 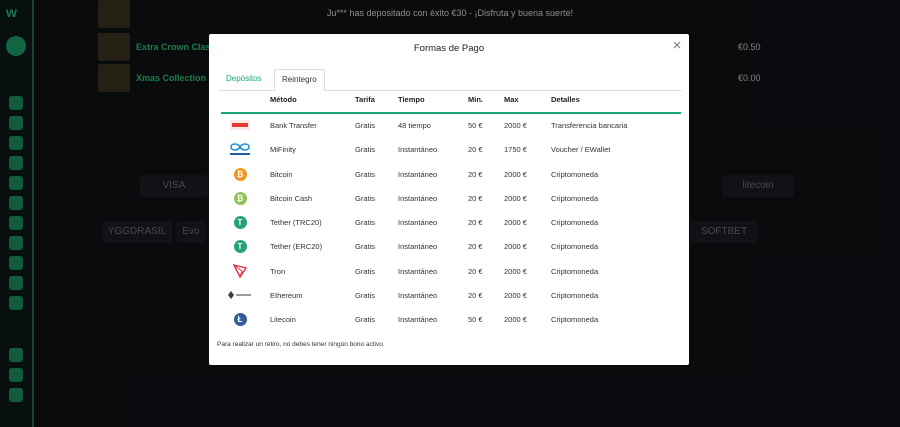 What do you see at coordinates (450, 80) in the screenshot?
I see `tabs: Depósitos Reintegro` at bounding box center [450, 80].